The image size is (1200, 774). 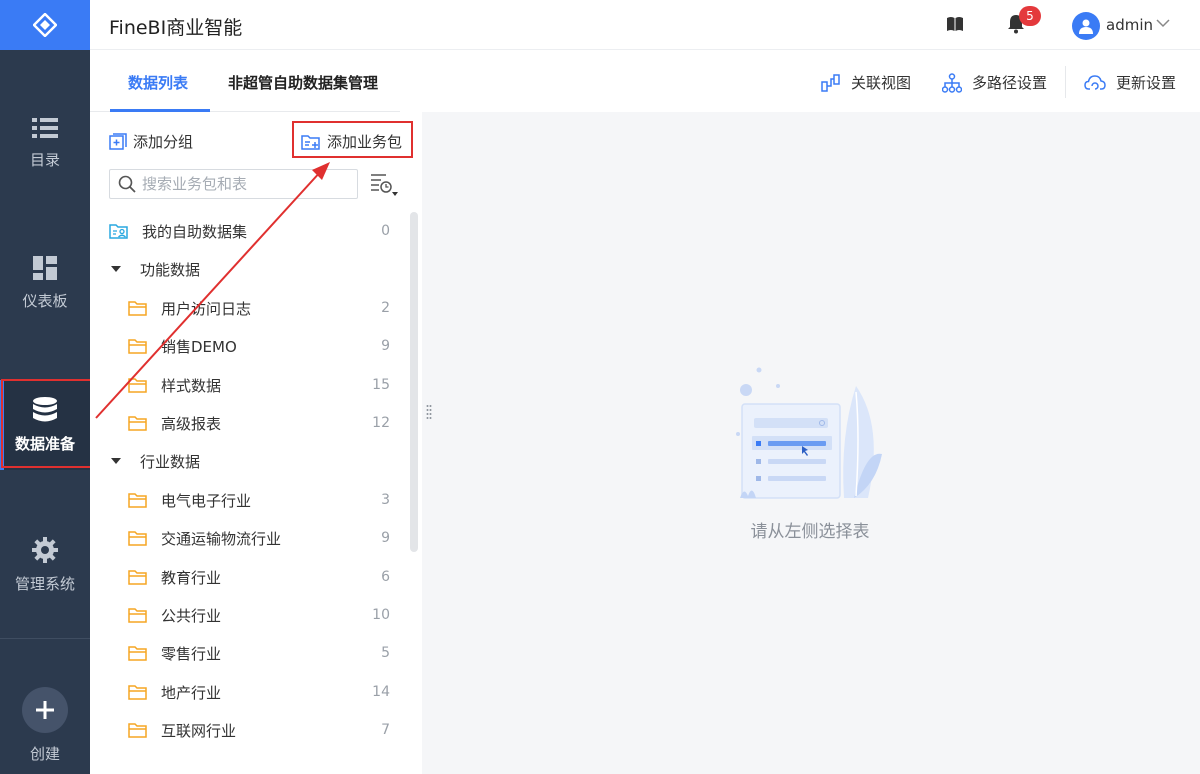 What do you see at coordinates (429, 412) in the screenshot?
I see `drag-handle-icon` at bounding box center [429, 412].